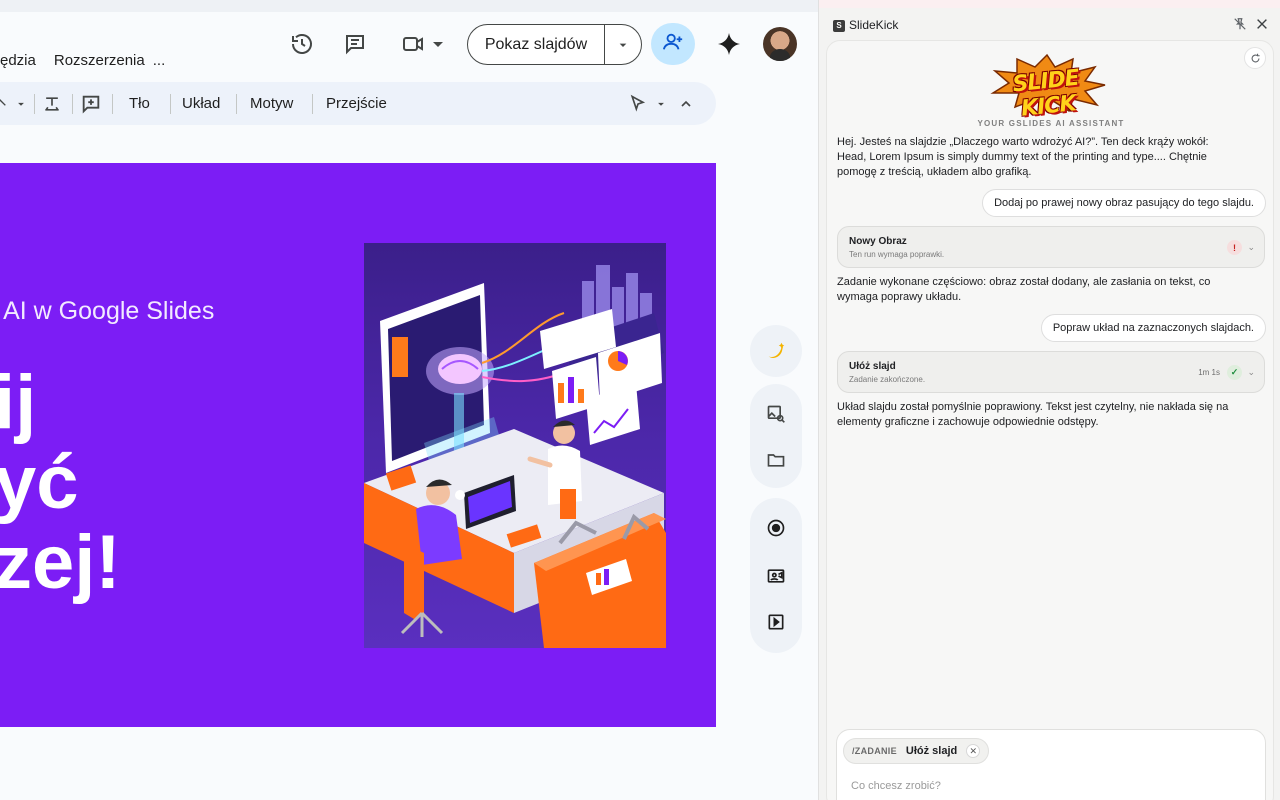 Image resolution: width=1280 pixels, height=800 pixels. Describe the element at coordinates (99, 60) in the screenshot. I see `menu-extensions: Rozszerzenia` at that location.